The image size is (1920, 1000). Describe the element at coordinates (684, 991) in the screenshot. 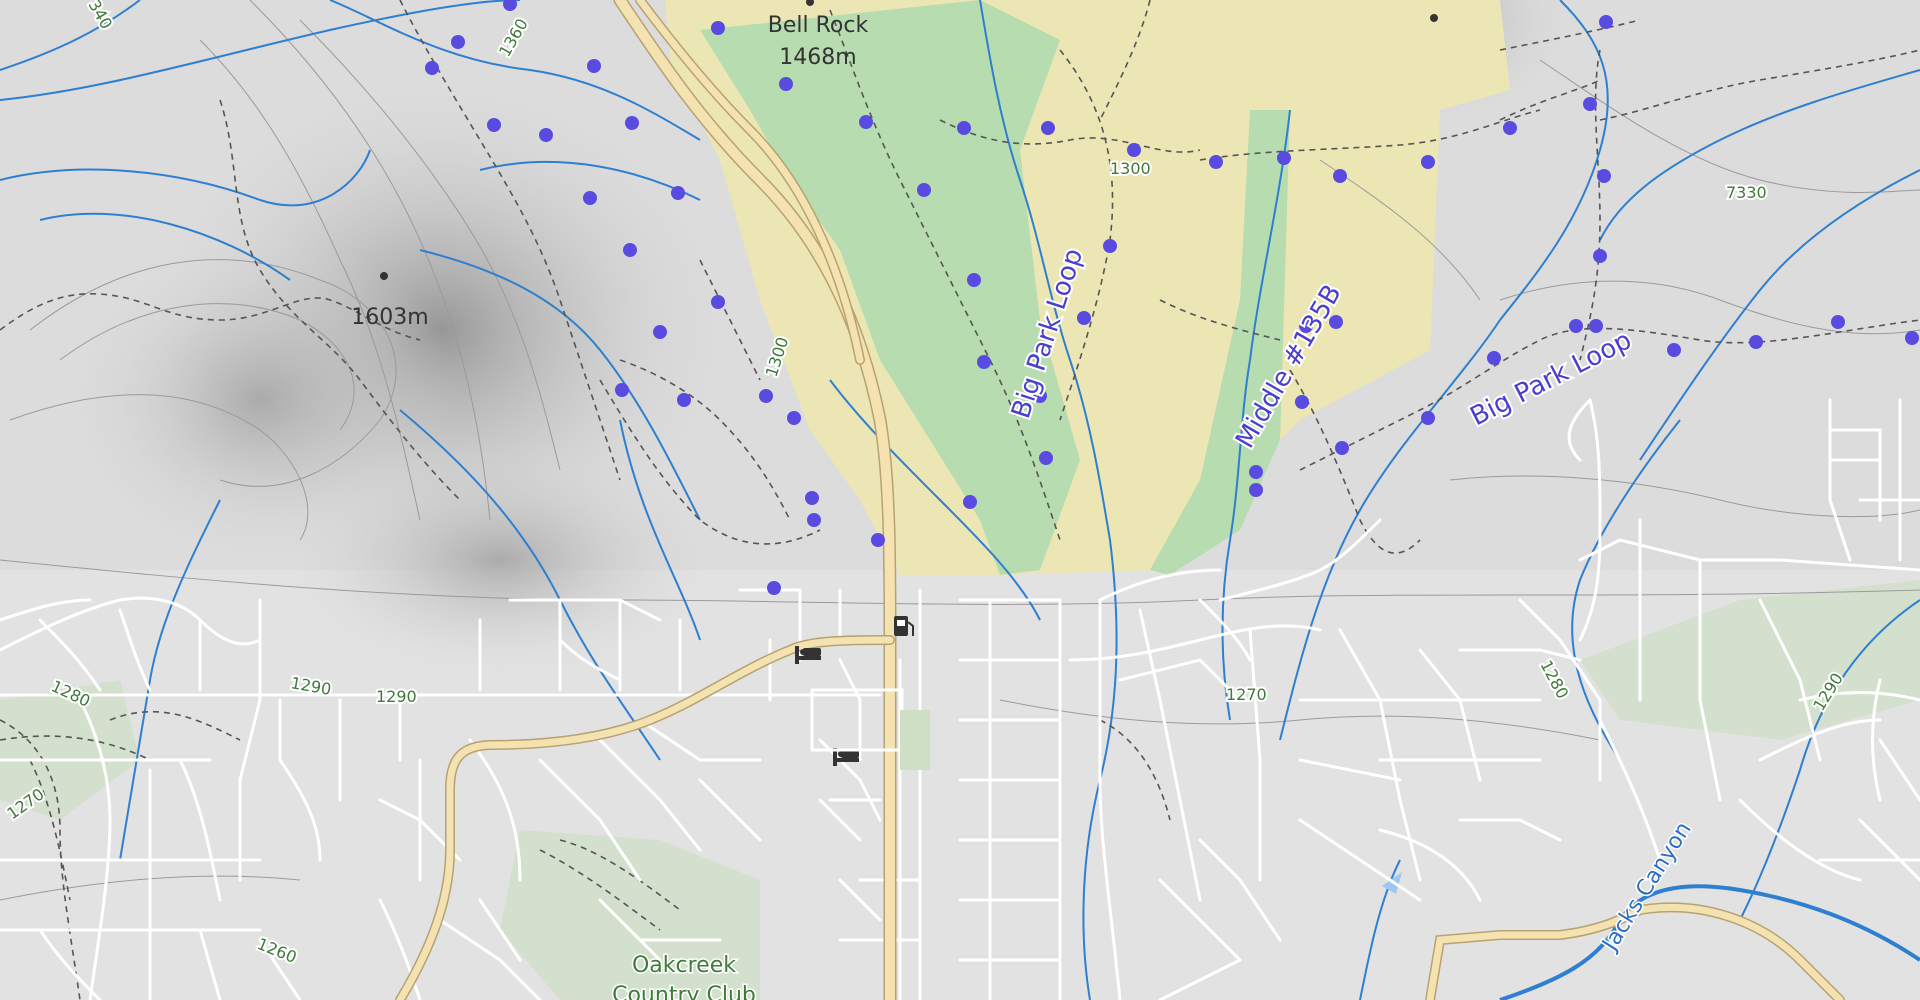

I see `place-label-country-club: Country Club` at that location.